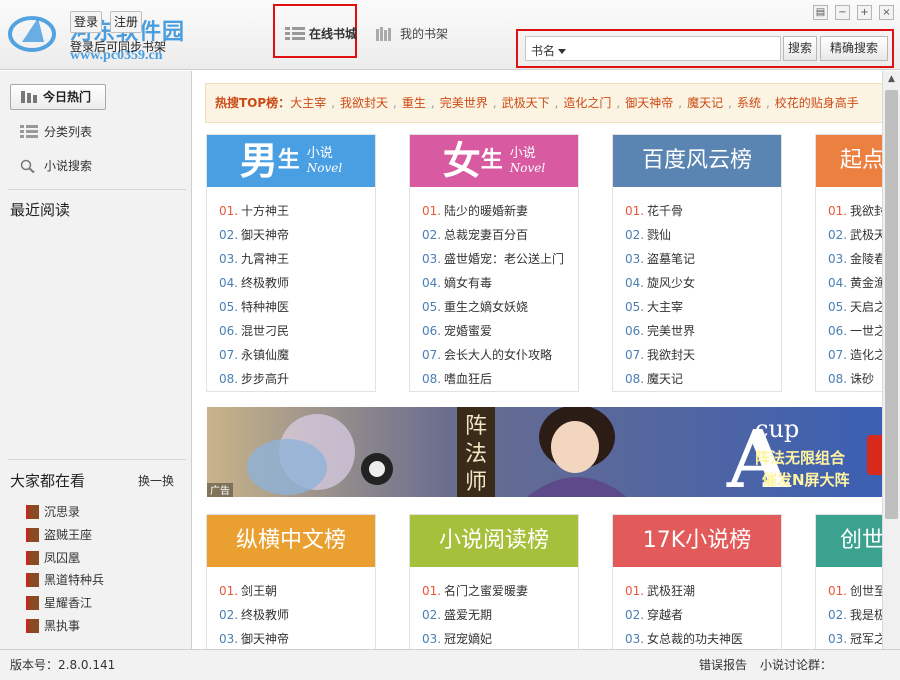  What do you see at coordinates (855, 259) in the screenshot?
I see `list-item: 03. 金陵春` at bounding box center [855, 259].